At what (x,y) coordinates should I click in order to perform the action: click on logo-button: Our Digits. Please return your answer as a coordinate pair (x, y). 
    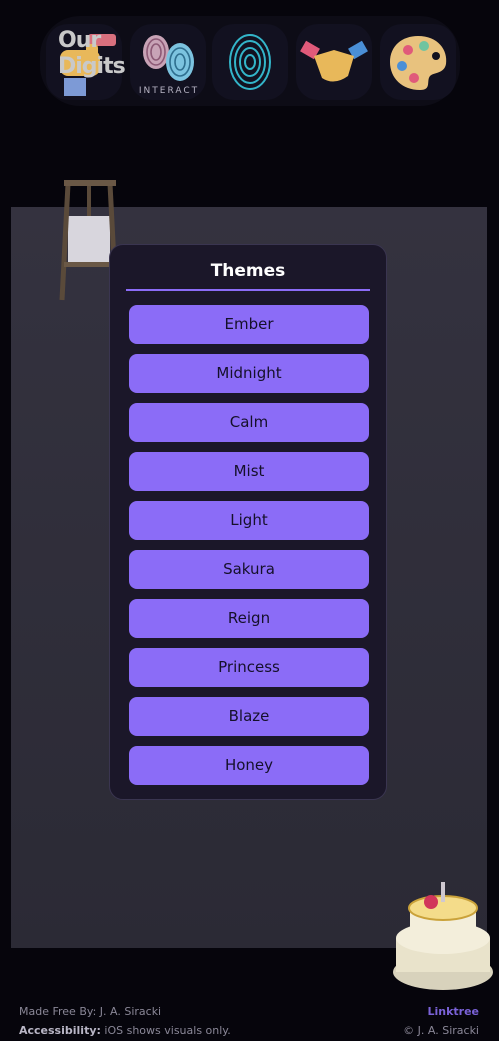
    Looking at the image, I should click on (86, 62).